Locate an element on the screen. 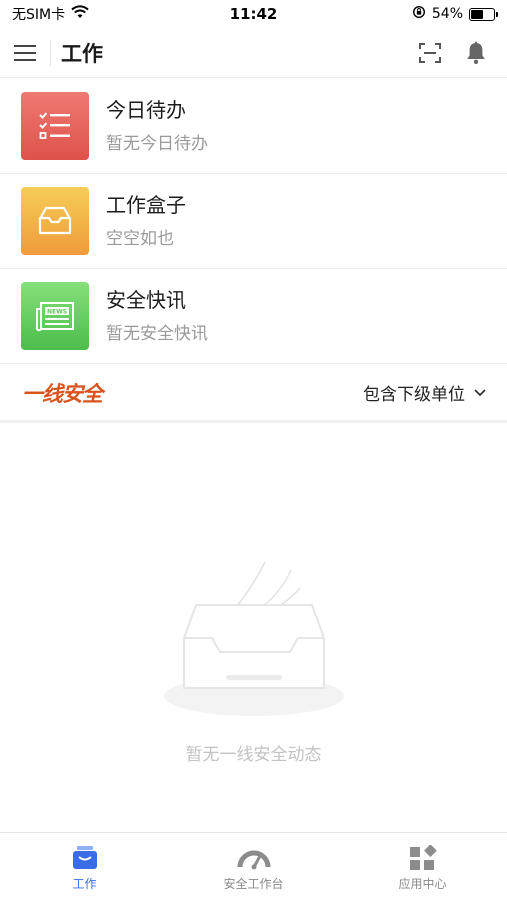  tab-label: 安全工作台 is located at coordinates (253, 884).